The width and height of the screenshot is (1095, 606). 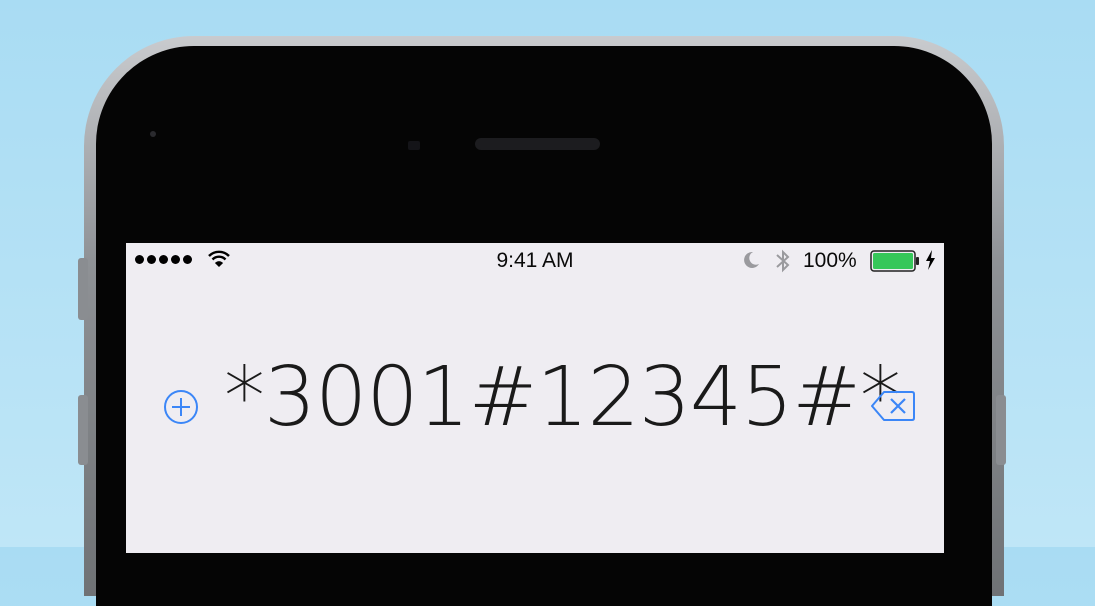 I want to click on add-contact-icon, so click(x=181, y=407).